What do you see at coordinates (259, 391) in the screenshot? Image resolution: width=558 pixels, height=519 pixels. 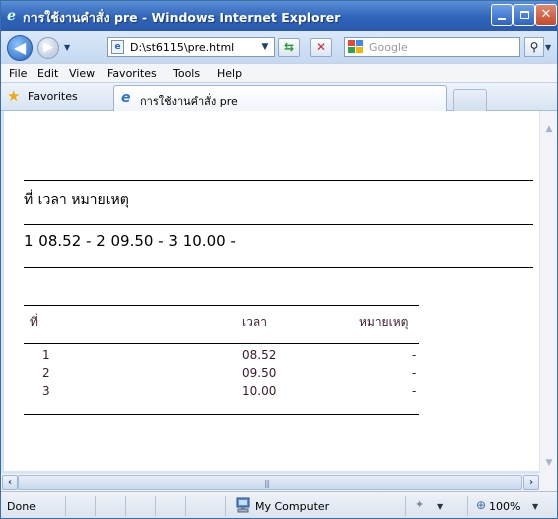 I see `table-cell-time: 10.00` at bounding box center [259, 391].